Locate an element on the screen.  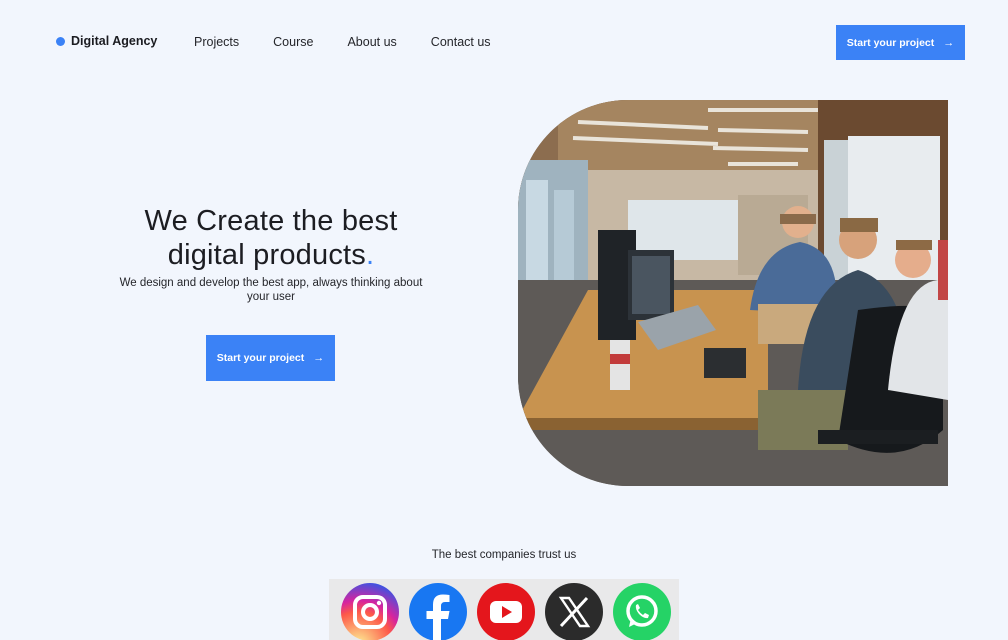
trust-title: The best companies trust us is located at coordinates (504, 555).